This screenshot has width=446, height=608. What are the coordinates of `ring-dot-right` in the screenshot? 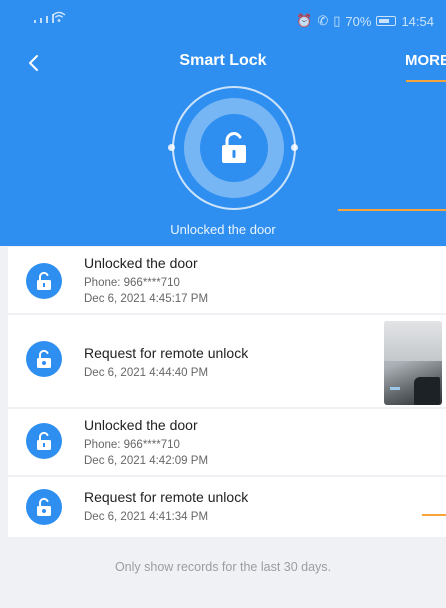 It's located at (294, 147).